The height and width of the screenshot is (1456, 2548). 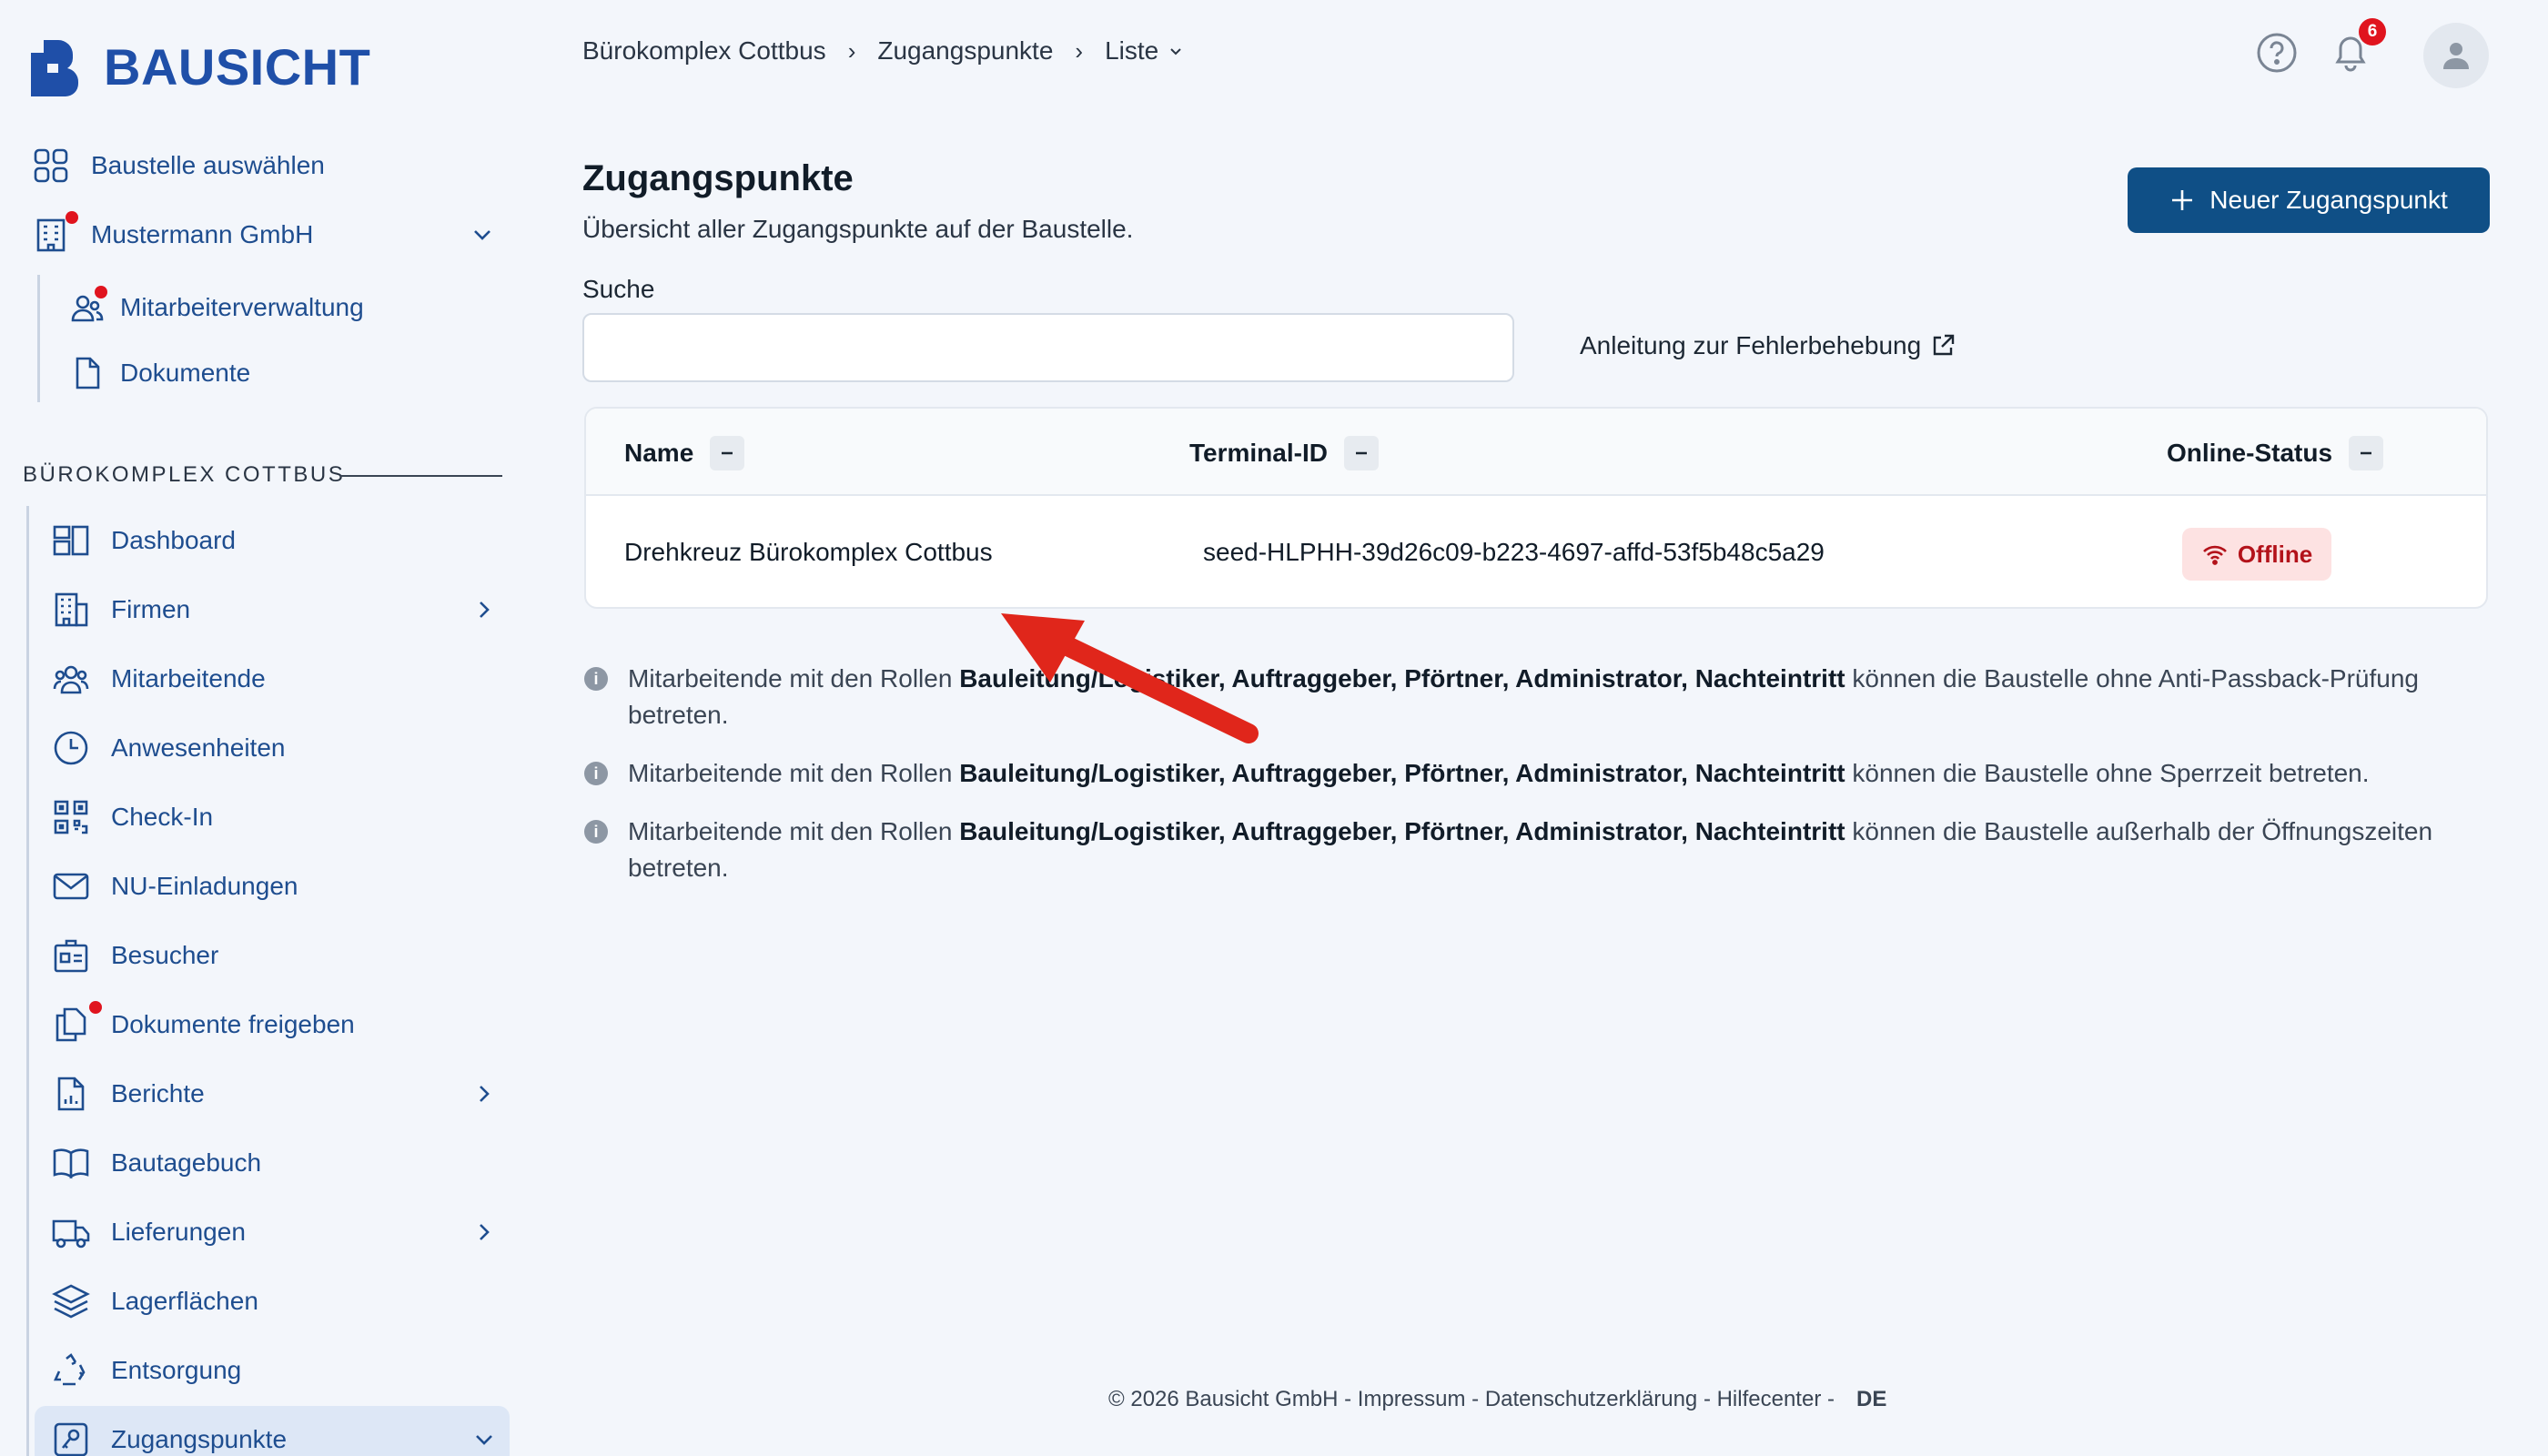 I want to click on sidebar-item-dashboard: Dashboard, so click(x=274, y=541).